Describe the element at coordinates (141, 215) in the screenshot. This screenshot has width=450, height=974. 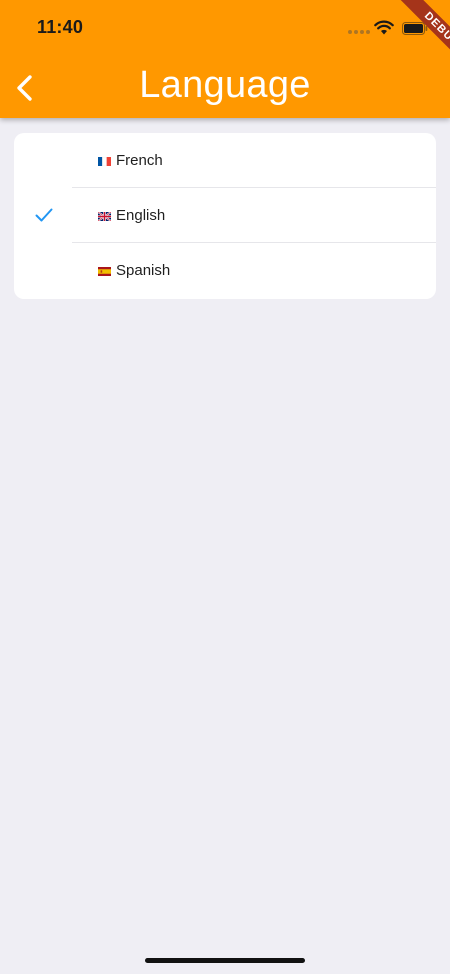
I see `language-label: English` at that location.